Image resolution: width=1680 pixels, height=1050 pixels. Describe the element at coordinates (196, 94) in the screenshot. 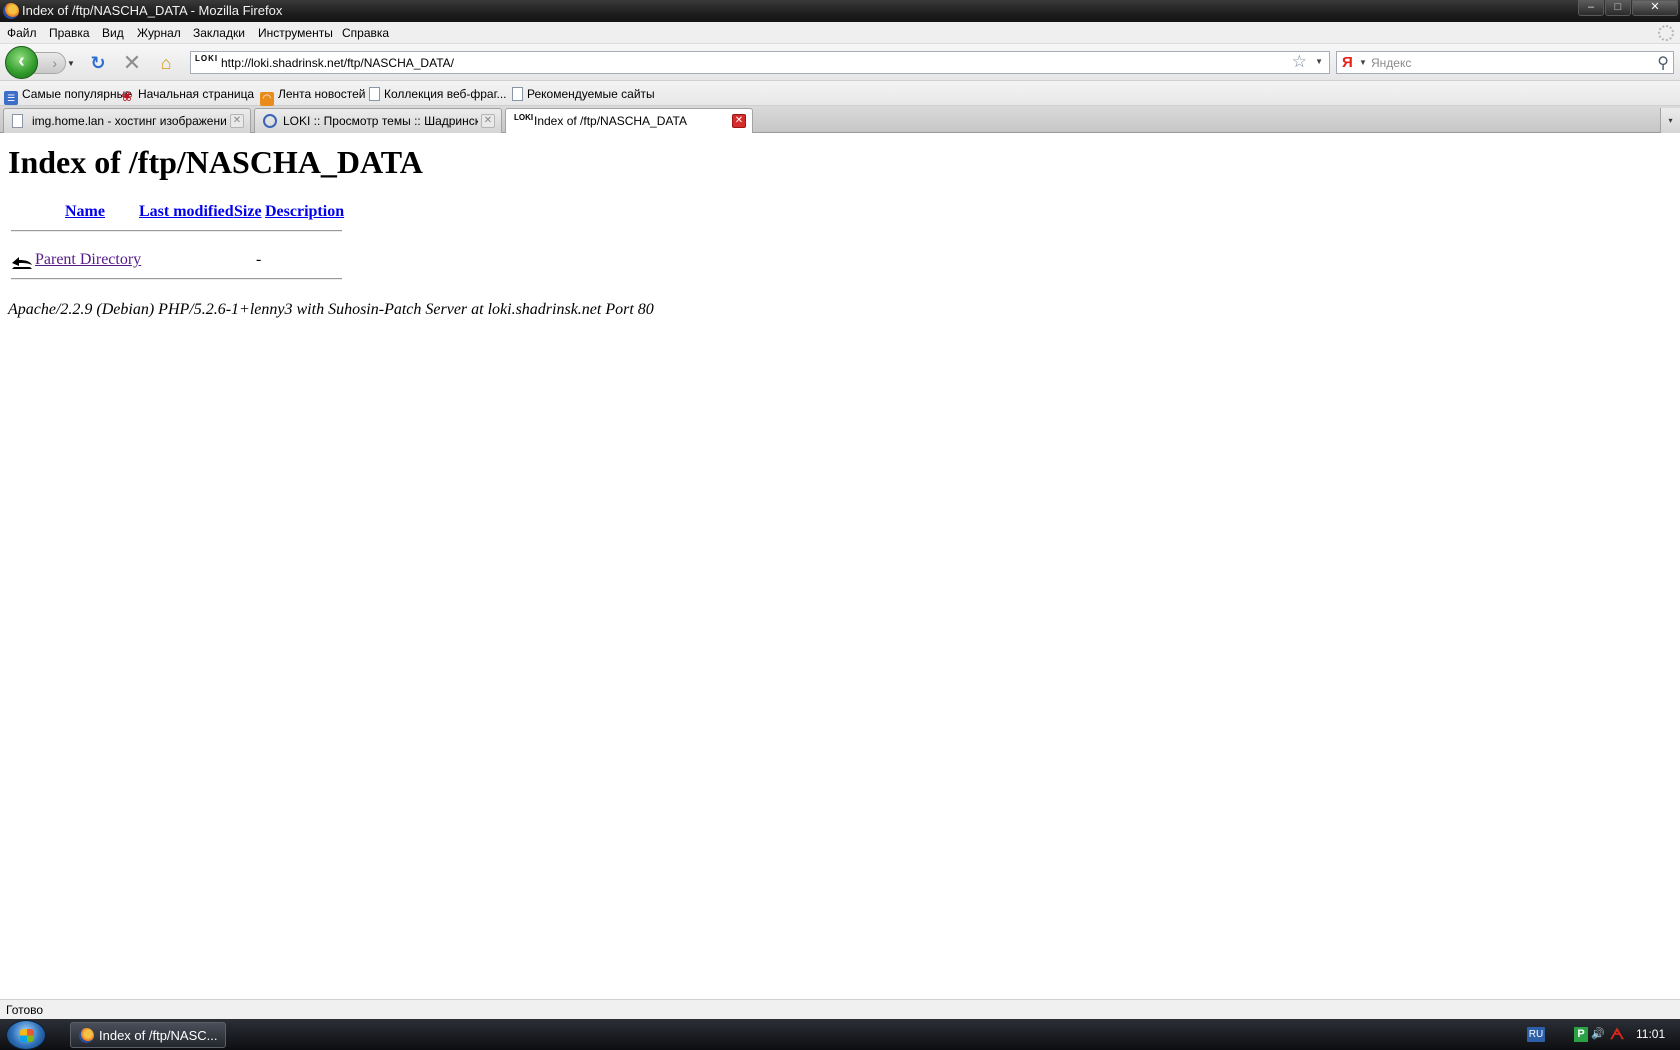

I see `bookmark-label: Начальная страница` at that location.